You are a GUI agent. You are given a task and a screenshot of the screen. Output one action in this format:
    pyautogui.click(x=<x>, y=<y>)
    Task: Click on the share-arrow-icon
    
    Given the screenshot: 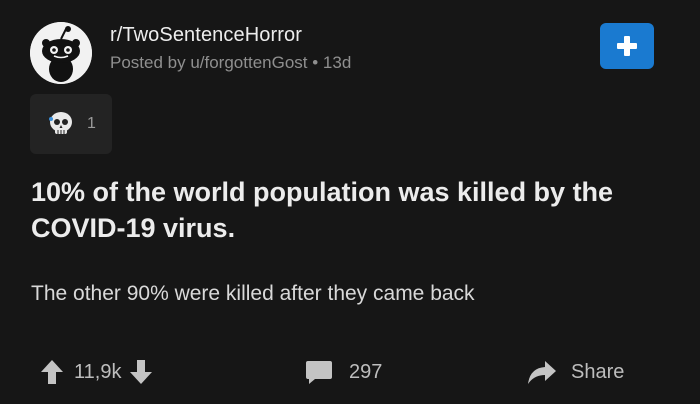 What is the action you would take?
    pyautogui.click(x=542, y=372)
    